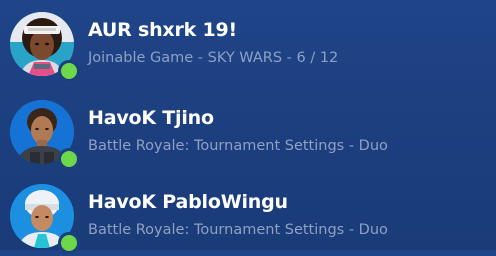 The image size is (496, 256). Describe the element at coordinates (151, 118) in the screenshot. I see `friend-name: HavoK Tjino` at that location.